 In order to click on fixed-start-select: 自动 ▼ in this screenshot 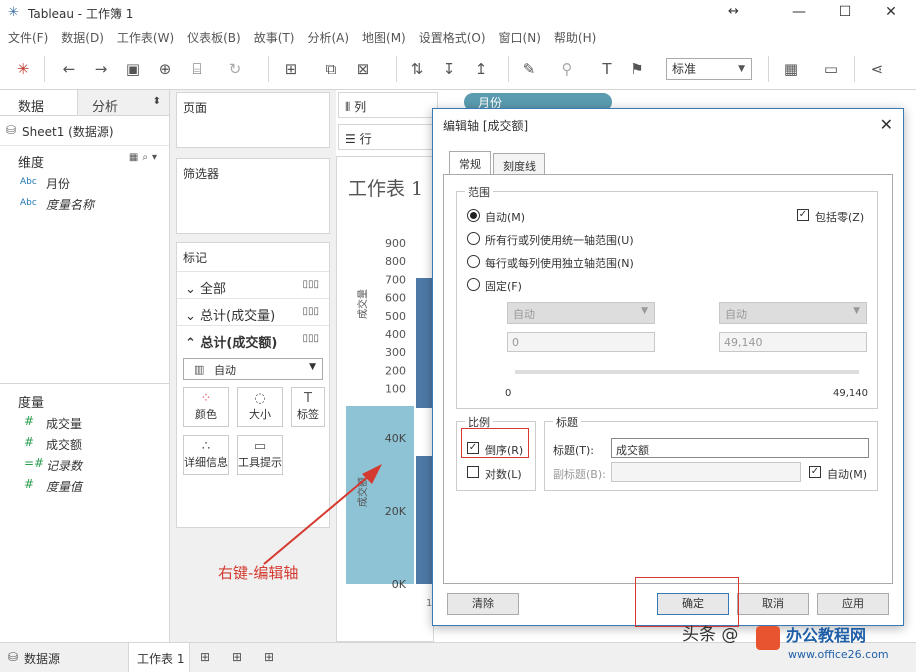, I will do `click(581, 313)`.